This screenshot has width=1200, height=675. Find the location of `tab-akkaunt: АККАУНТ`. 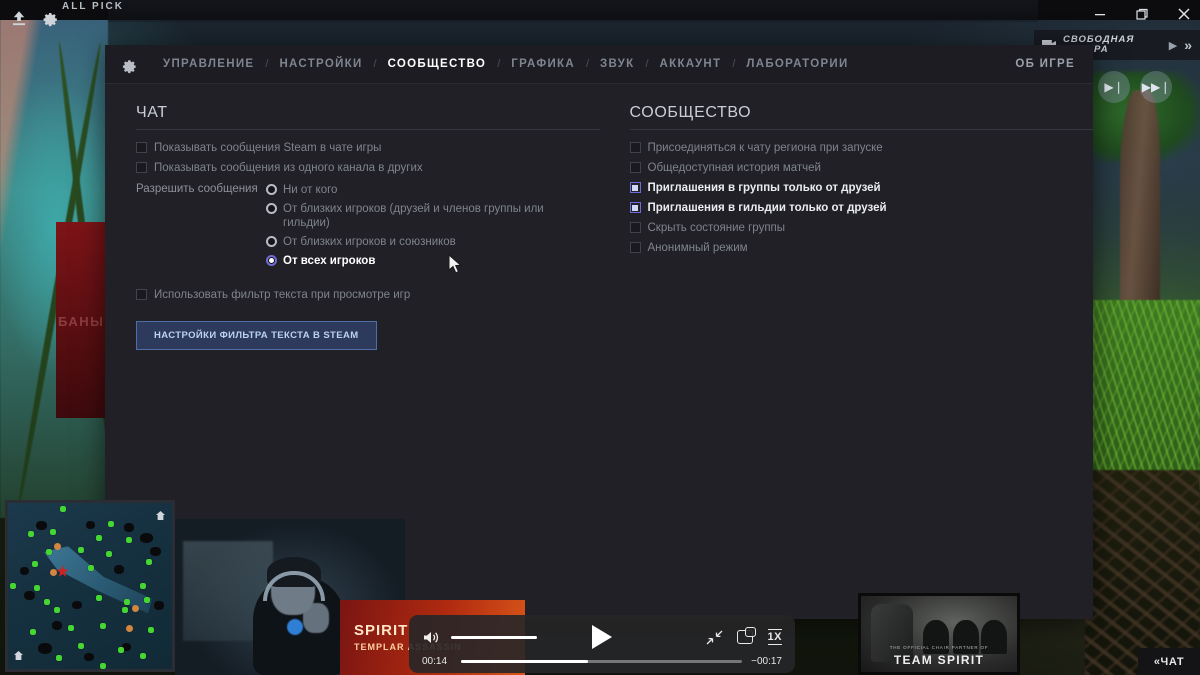

tab-akkaunt: АККАУНТ is located at coordinates (691, 64).